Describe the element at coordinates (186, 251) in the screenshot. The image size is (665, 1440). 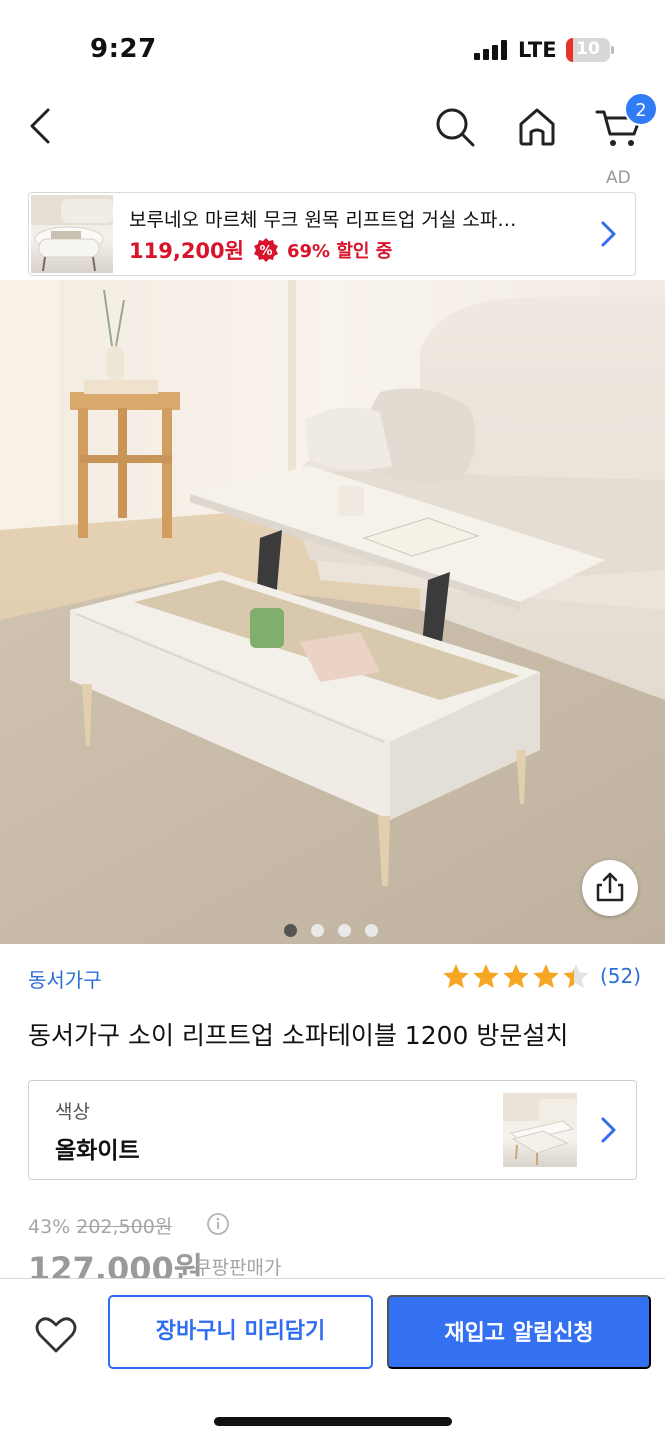
I see `ad-price: 119,200원` at that location.